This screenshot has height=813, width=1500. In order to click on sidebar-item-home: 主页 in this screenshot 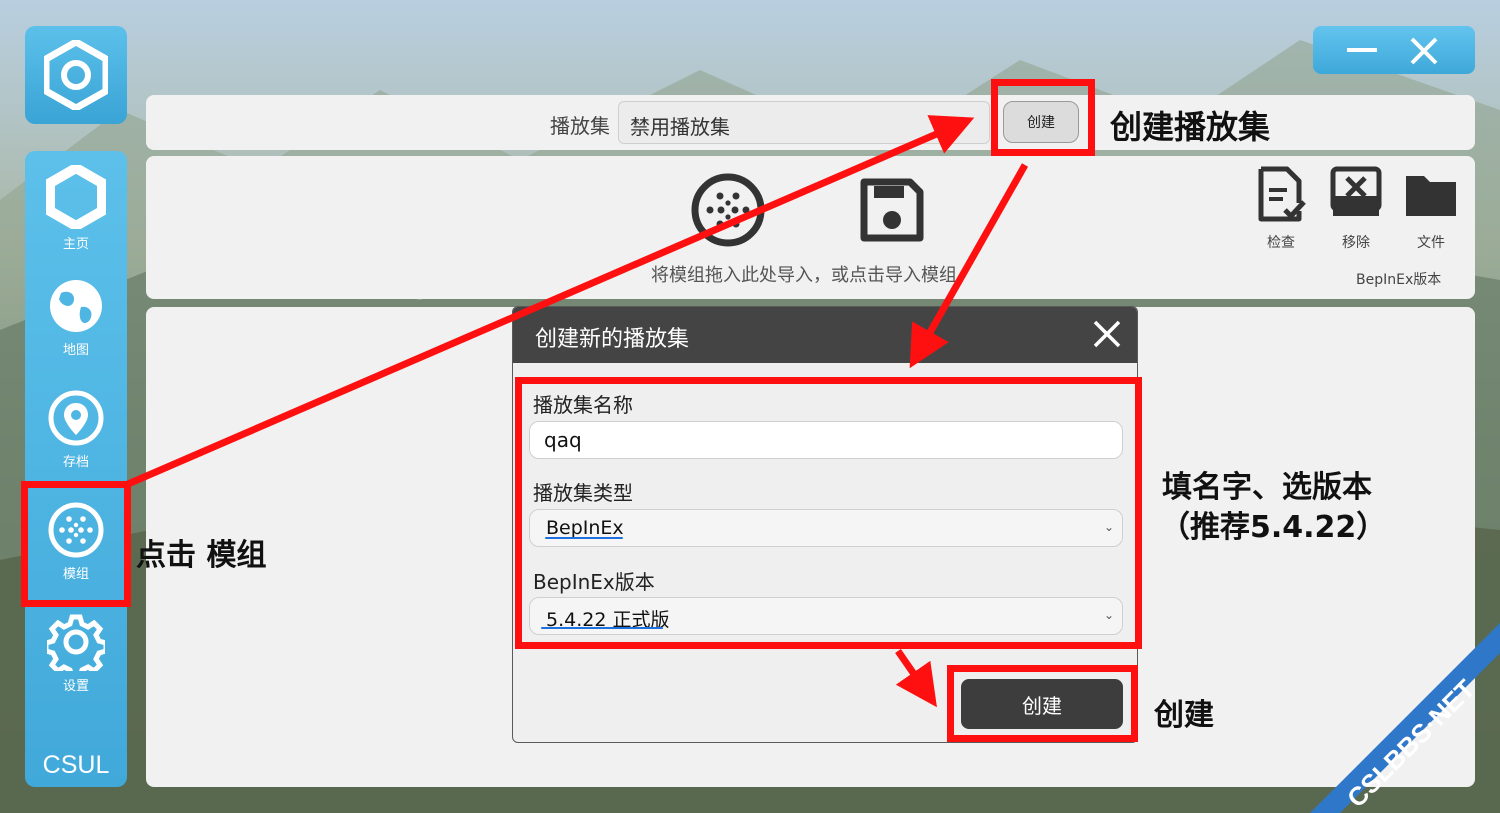, I will do `click(76, 204)`.